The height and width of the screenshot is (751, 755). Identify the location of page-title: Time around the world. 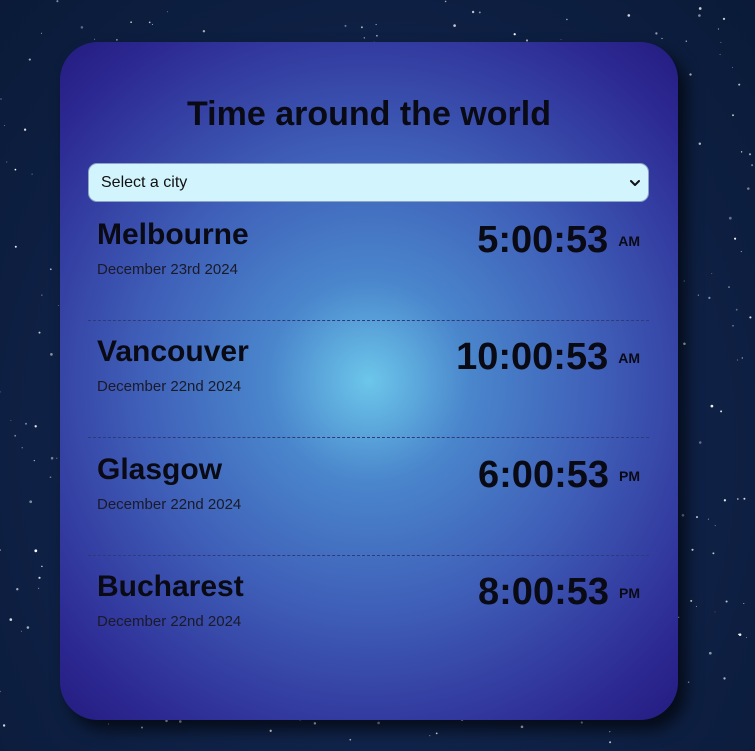
(369, 114).